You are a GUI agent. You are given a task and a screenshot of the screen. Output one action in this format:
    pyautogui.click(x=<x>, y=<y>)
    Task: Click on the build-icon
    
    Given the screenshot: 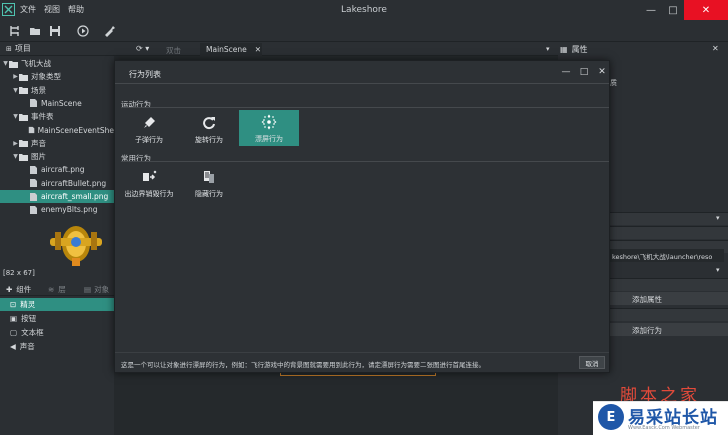 What is the action you would take?
    pyautogui.click(x=109, y=31)
    